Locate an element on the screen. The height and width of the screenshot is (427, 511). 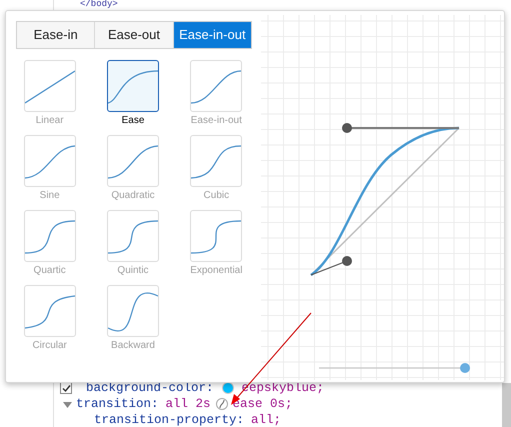
bezier-icon is located at coordinates (222, 404).